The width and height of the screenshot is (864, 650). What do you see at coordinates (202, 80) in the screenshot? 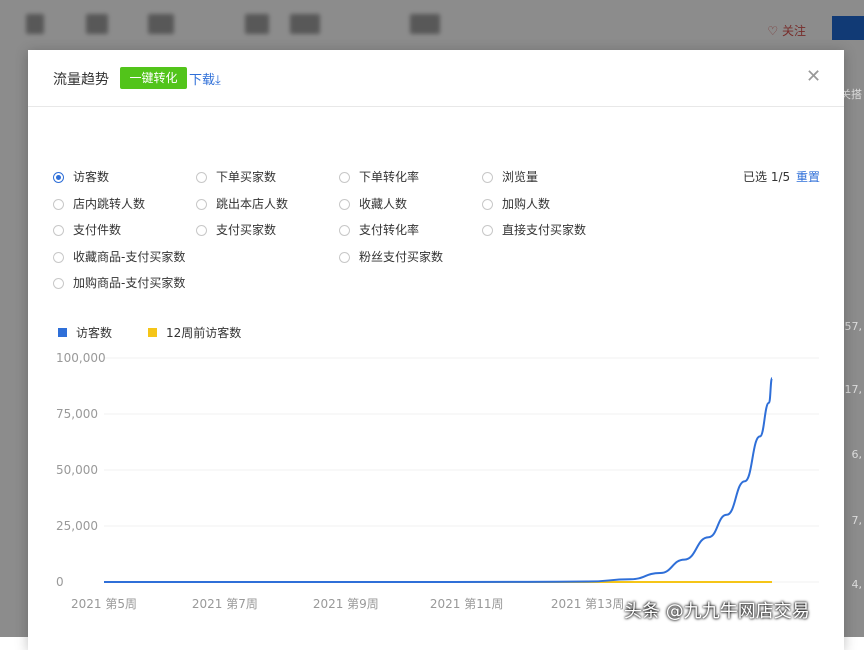
I see `download-label: 下载` at bounding box center [202, 80].